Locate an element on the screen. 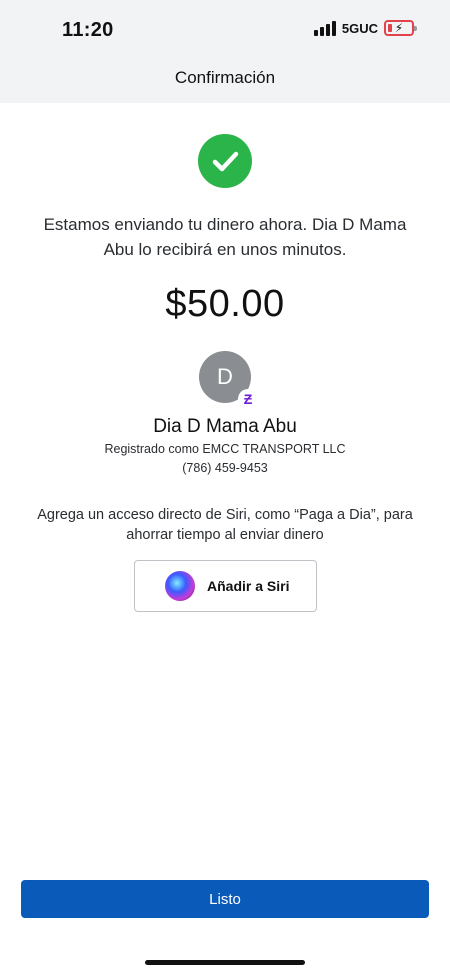 Image resolution: width=450 pixels, height=975 pixels. done-button-label: Listo is located at coordinates (225, 899).